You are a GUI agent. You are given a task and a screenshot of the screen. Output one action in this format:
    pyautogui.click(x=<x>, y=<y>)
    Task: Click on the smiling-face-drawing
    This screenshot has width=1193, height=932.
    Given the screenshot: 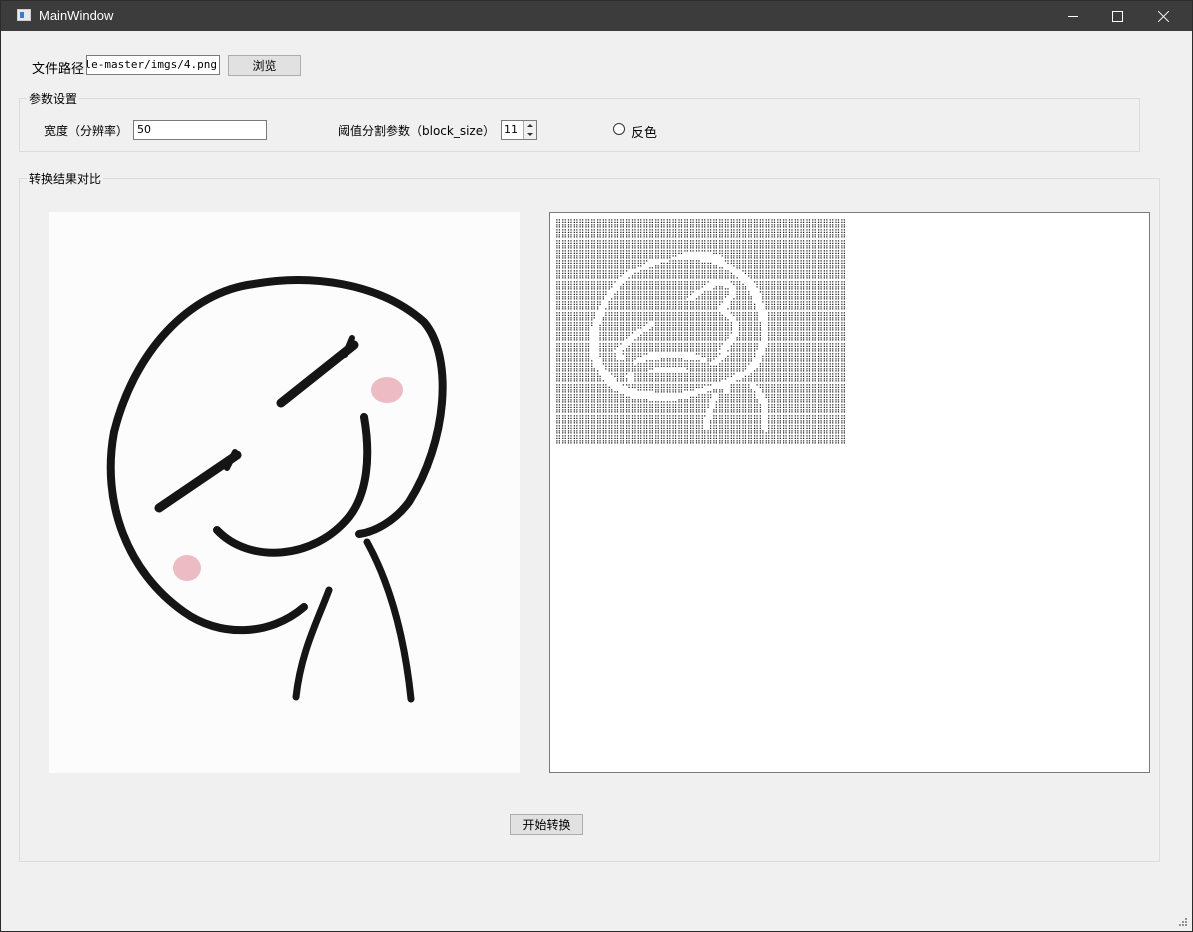 What is the action you would take?
    pyautogui.click(x=276, y=489)
    